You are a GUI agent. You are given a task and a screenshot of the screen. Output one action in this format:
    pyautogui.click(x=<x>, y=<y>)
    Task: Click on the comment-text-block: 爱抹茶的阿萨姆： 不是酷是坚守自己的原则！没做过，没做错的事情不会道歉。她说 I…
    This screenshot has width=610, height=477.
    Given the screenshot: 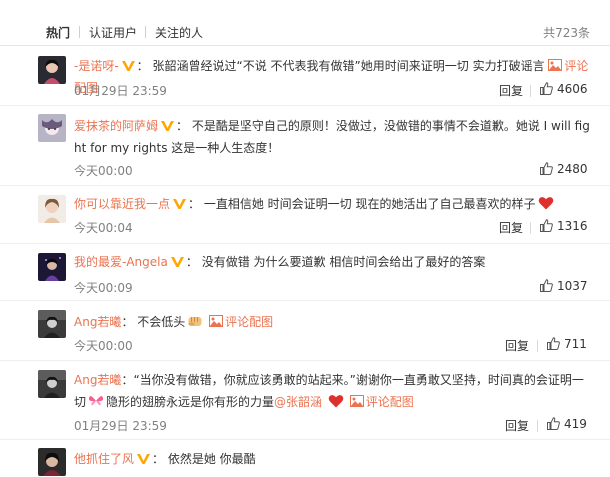 What is the action you would take?
    pyautogui.click(x=334, y=137)
    